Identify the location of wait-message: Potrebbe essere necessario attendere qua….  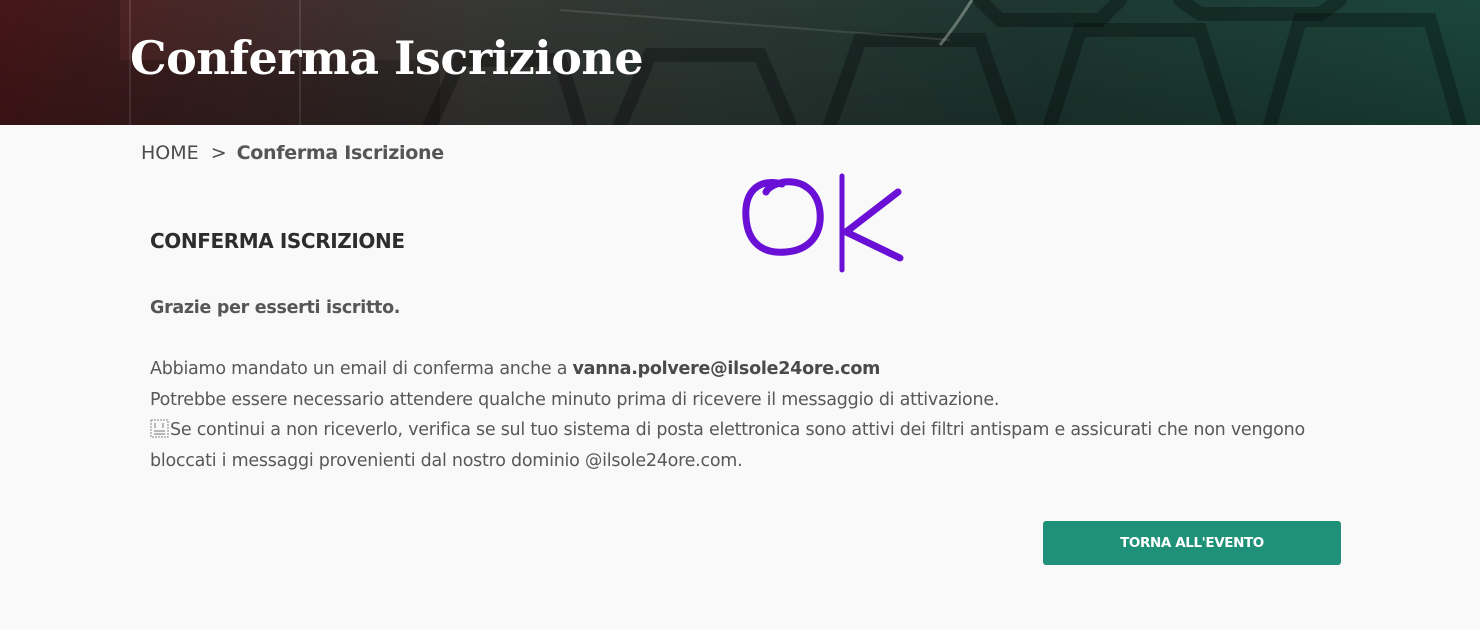
(575, 399).